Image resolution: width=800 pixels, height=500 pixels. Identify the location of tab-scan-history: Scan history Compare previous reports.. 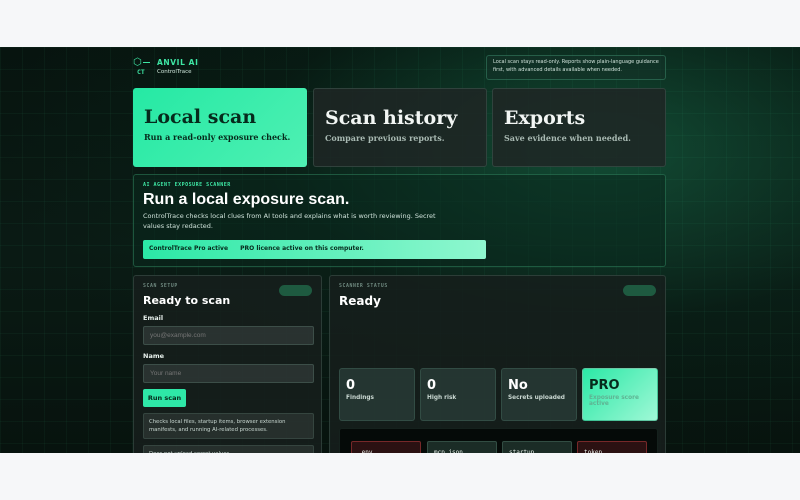
(400, 127).